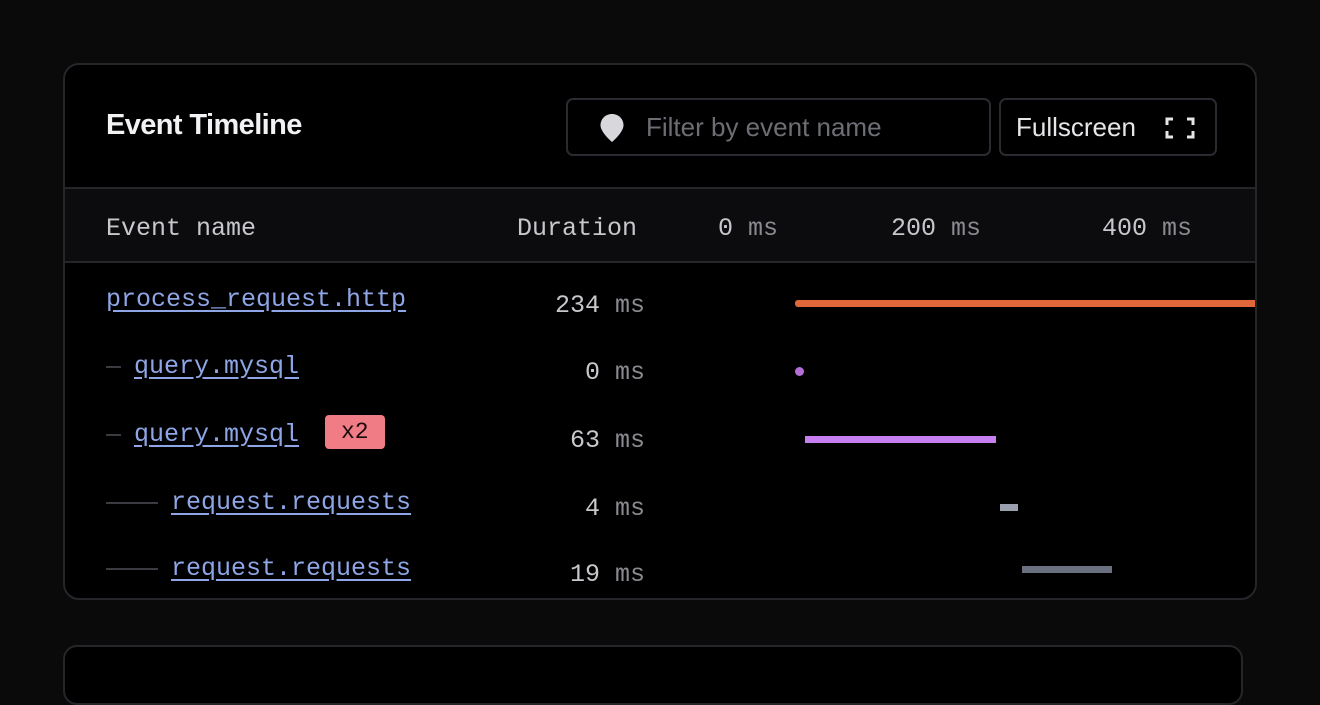 This screenshot has width=1320, height=705. I want to click on timeline-title: Event Timeline, so click(204, 125).